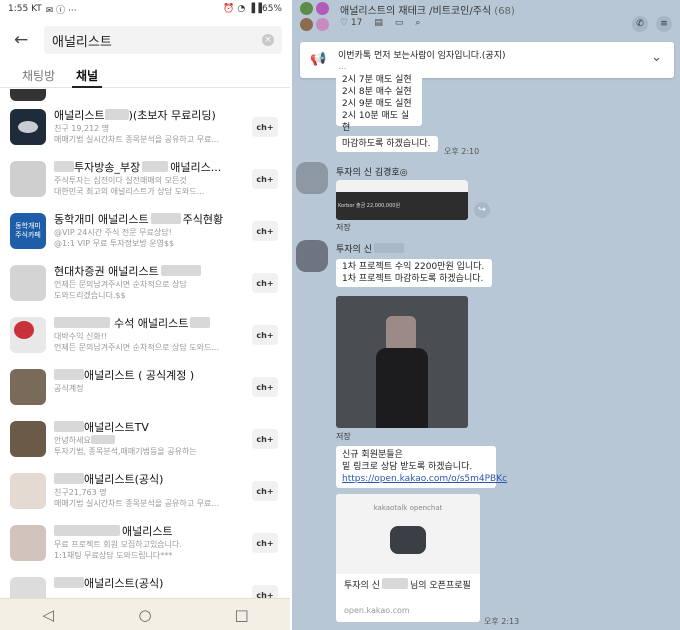 The width and height of the screenshot is (680, 630). What do you see at coordinates (150, 271) in the screenshot?
I see `channel-name: 현대차증권 애널리스트` at bounding box center [150, 271].